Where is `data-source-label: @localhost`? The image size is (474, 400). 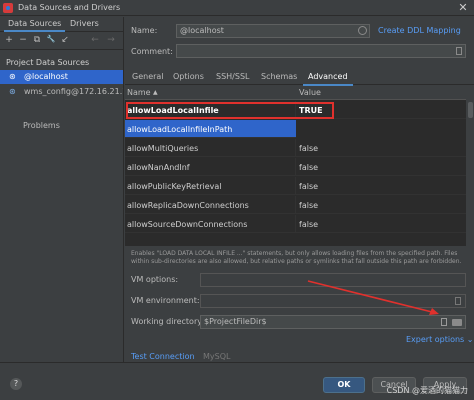
data-source-label: @localhost is located at coordinates (46, 76).